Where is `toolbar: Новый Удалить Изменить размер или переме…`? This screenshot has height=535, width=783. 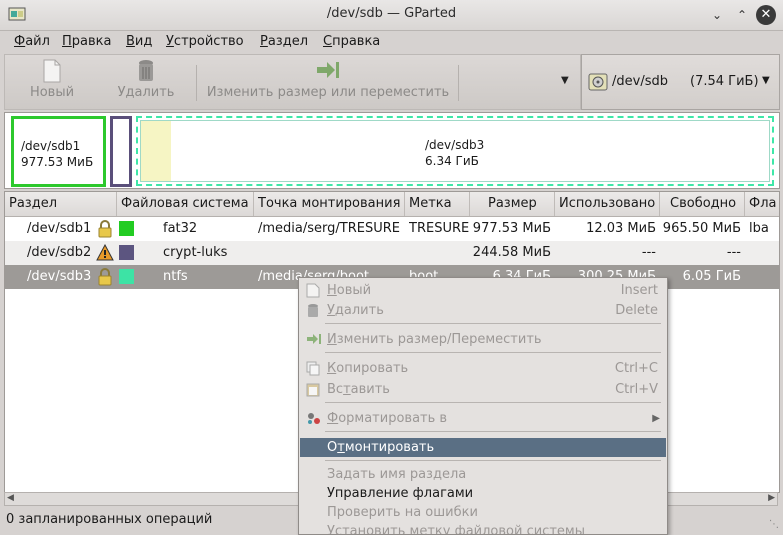
toolbar: Новый Удалить Изменить размер или переме… is located at coordinates (292, 82).